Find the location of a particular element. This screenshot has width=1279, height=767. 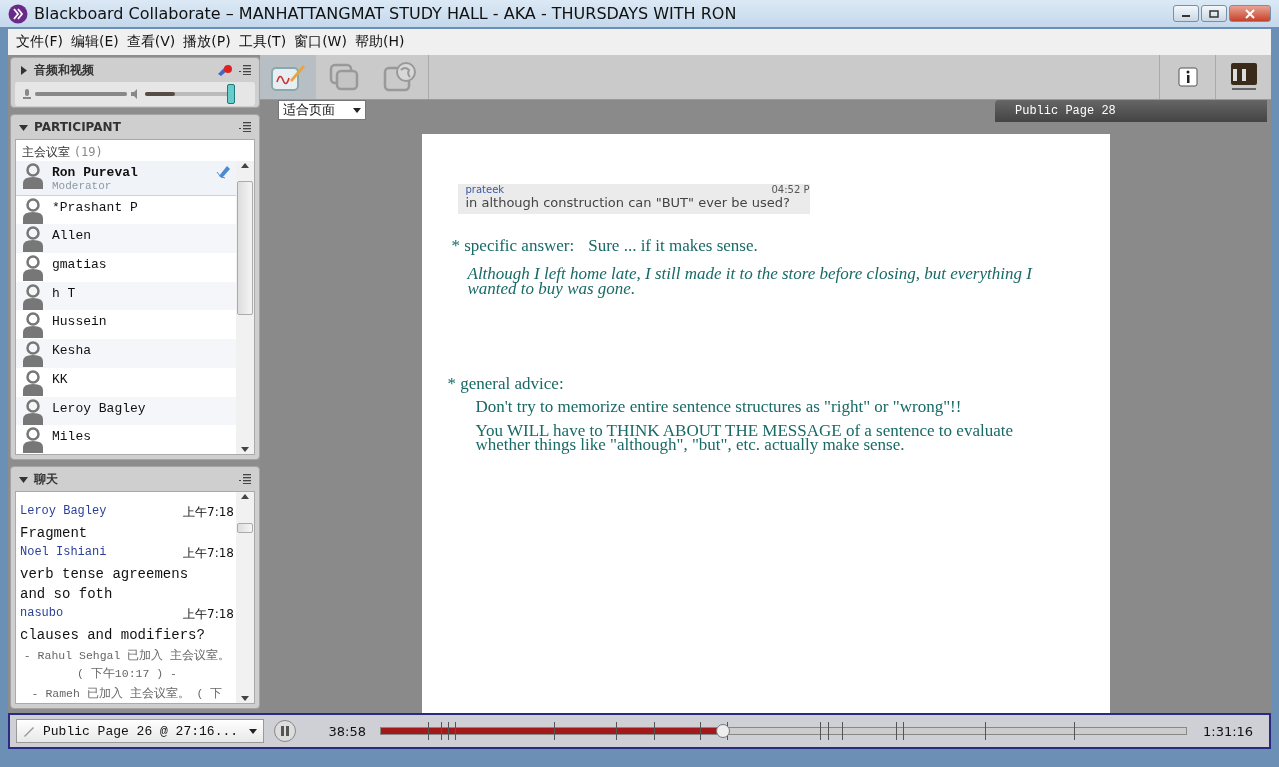

close-icon is located at coordinates (1250, 13).